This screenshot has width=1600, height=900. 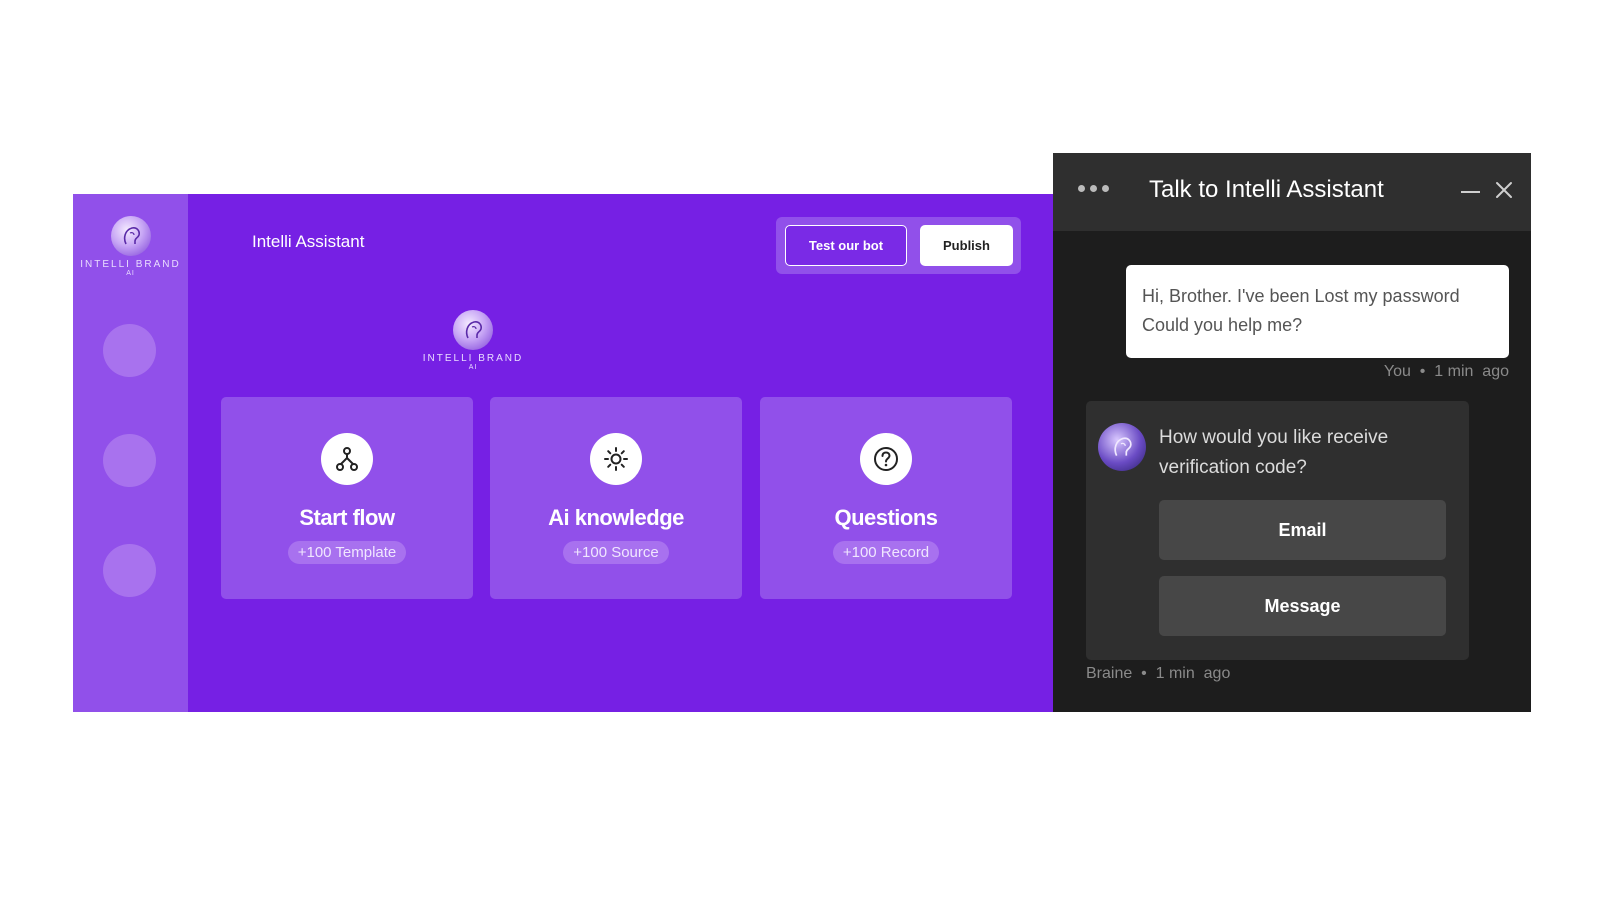 What do you see at coordinates (966, 245) in the screenshot?
I see `publish-button: Publish` at bounding box center [966, 245].